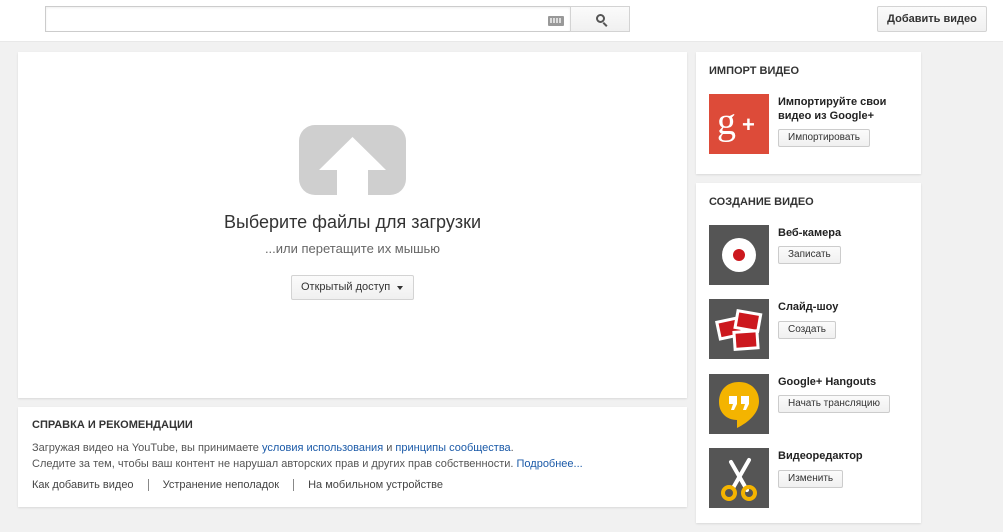 The height and width of the screenshot is (532, 1003). What do you see at coordinates (739, 124) in the screenshot?
I see `google-plus-icon: g +` at bounding box center [739, 124].